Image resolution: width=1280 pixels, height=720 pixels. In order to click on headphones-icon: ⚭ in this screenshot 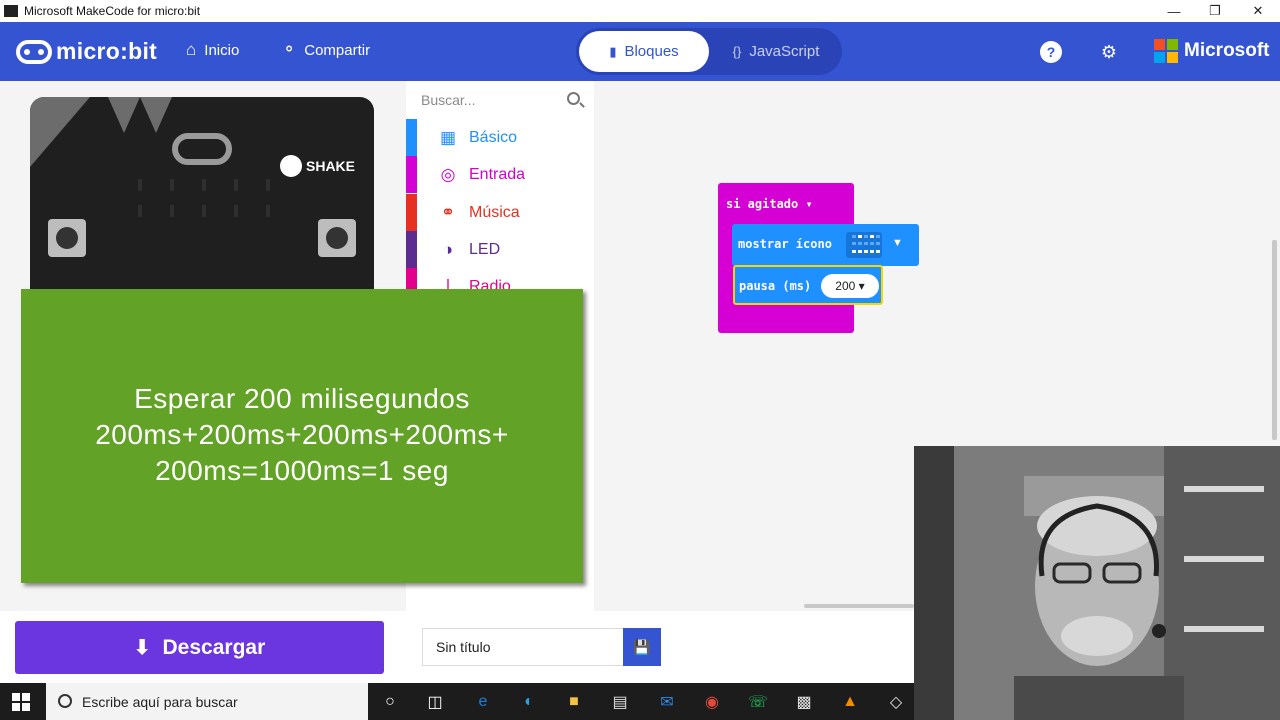, I will do `click(448, 212)`.